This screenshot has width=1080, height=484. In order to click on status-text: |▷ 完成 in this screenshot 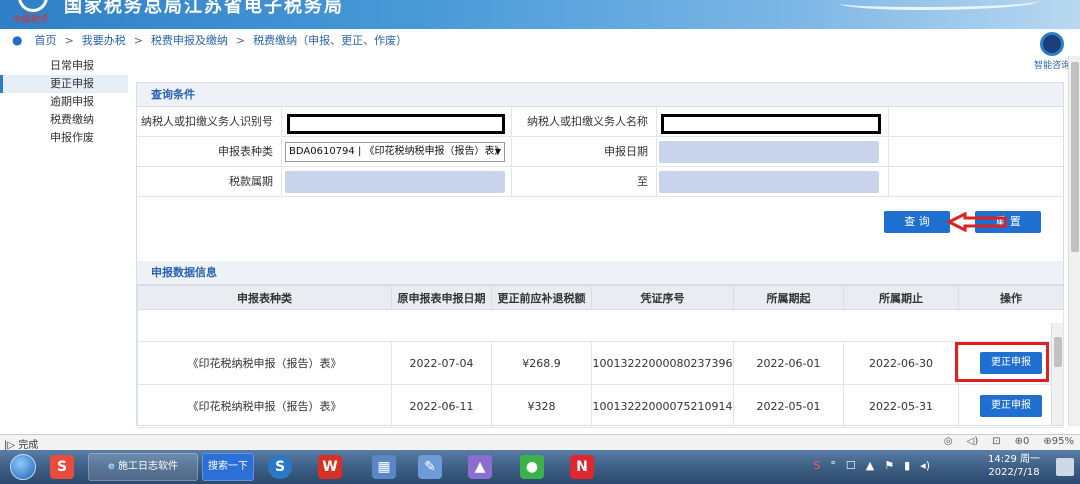, I will do `click(21, 445)`.